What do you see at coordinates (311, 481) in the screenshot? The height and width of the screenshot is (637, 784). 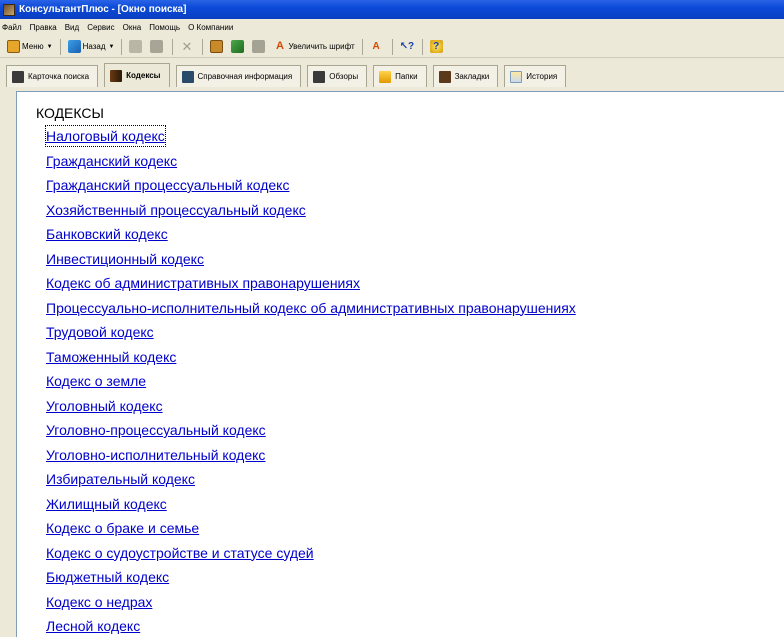 I see `code-link: Избирательный кодекс` at bounding box center [311, 481].